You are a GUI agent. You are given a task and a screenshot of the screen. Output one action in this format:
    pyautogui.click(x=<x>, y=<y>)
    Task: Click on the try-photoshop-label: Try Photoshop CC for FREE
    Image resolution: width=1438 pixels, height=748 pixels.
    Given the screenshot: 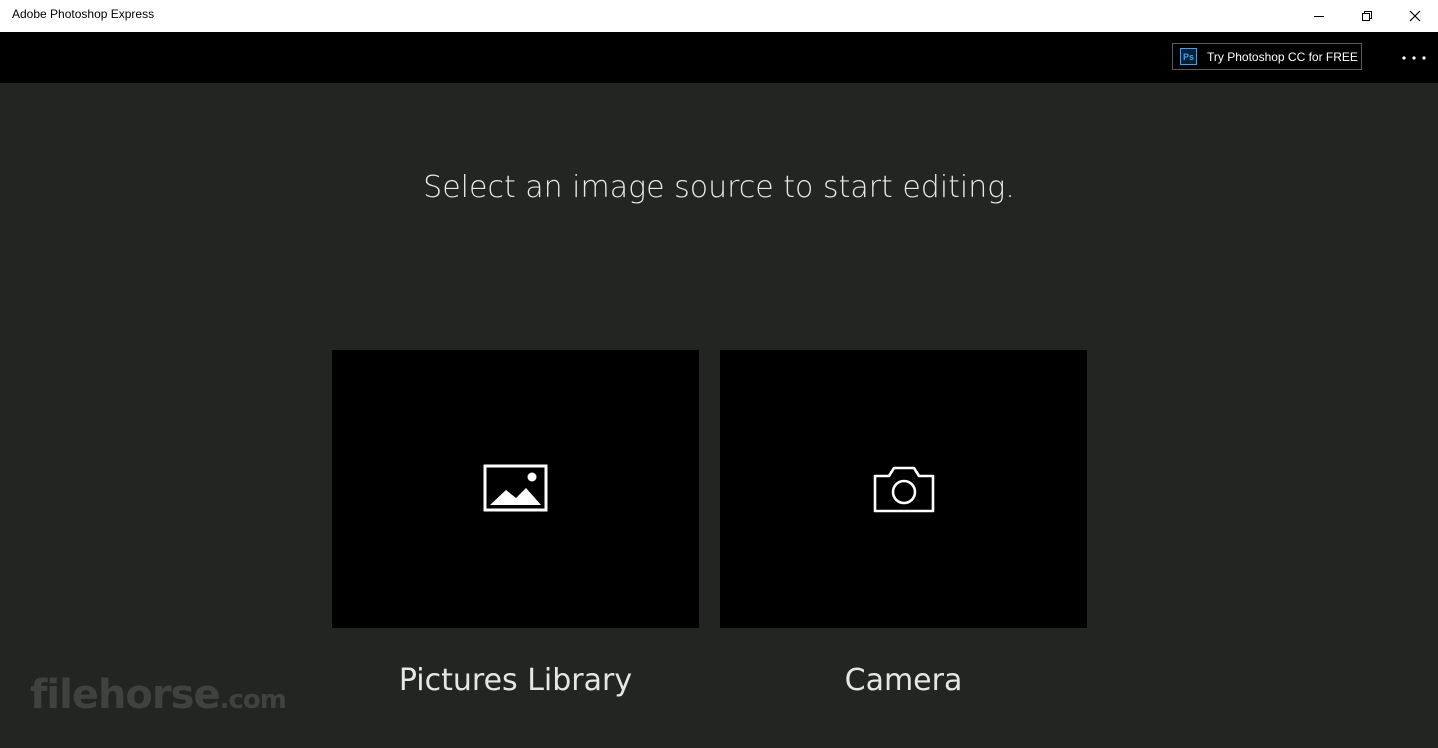 What is the action you would take?
    pyautogui.click(x=1282, y=56)
    